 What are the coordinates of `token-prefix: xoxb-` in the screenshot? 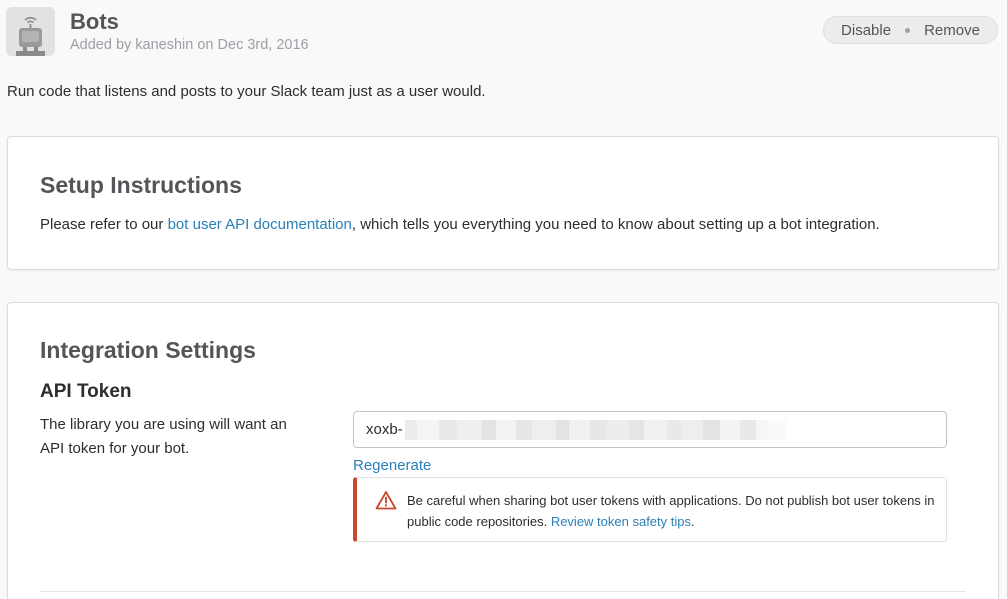 It's located at (384, 429).